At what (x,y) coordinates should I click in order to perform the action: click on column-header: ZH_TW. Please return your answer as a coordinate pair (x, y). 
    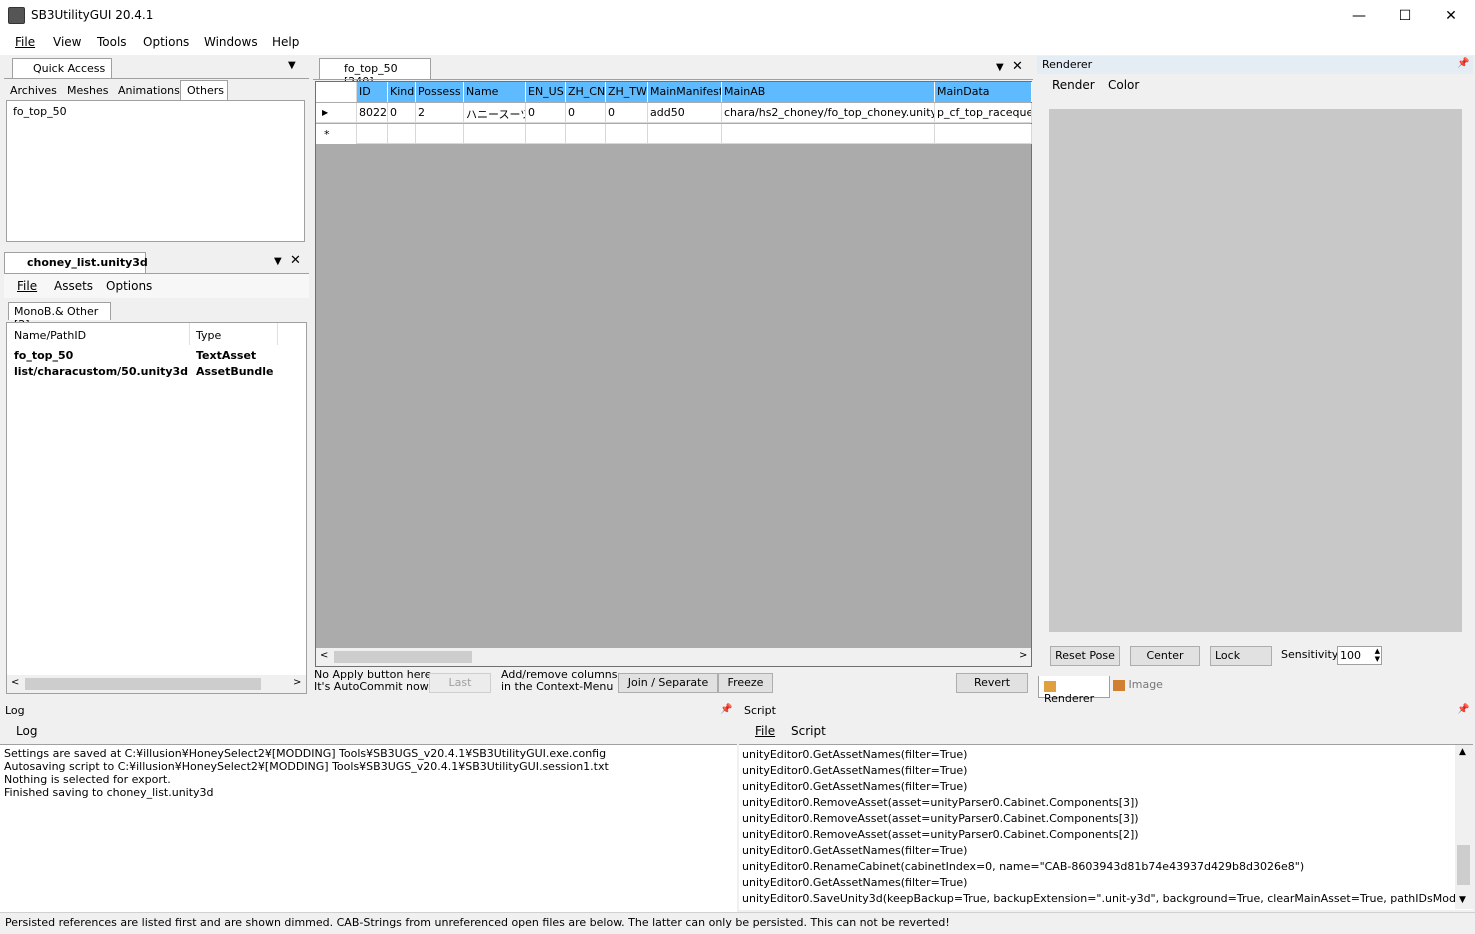
    Looking at the image, I should click on (627, 92).